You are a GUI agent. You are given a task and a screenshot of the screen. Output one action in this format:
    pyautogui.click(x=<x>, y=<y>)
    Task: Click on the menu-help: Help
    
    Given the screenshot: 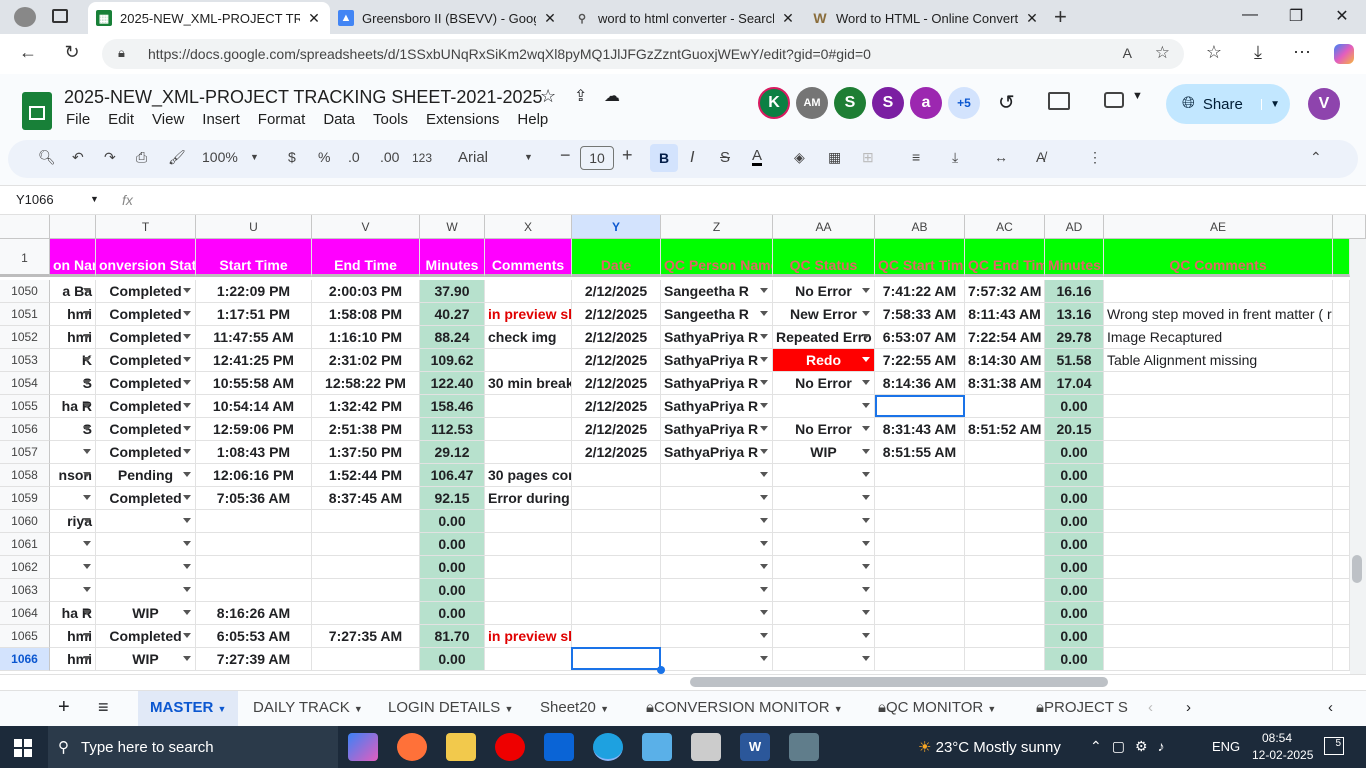 What is the action you would take?
    pyautogui.click(x=532, y=119)
    